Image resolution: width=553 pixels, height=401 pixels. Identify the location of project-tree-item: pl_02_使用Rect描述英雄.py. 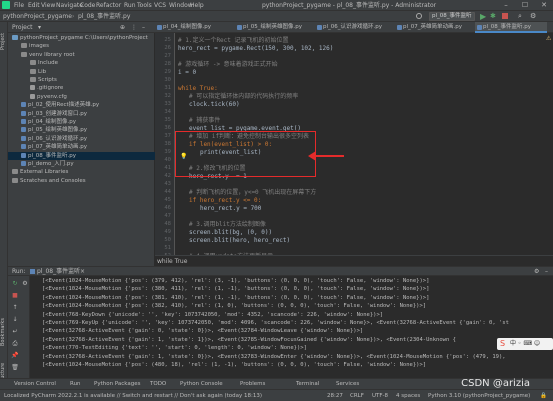
(81, 105).